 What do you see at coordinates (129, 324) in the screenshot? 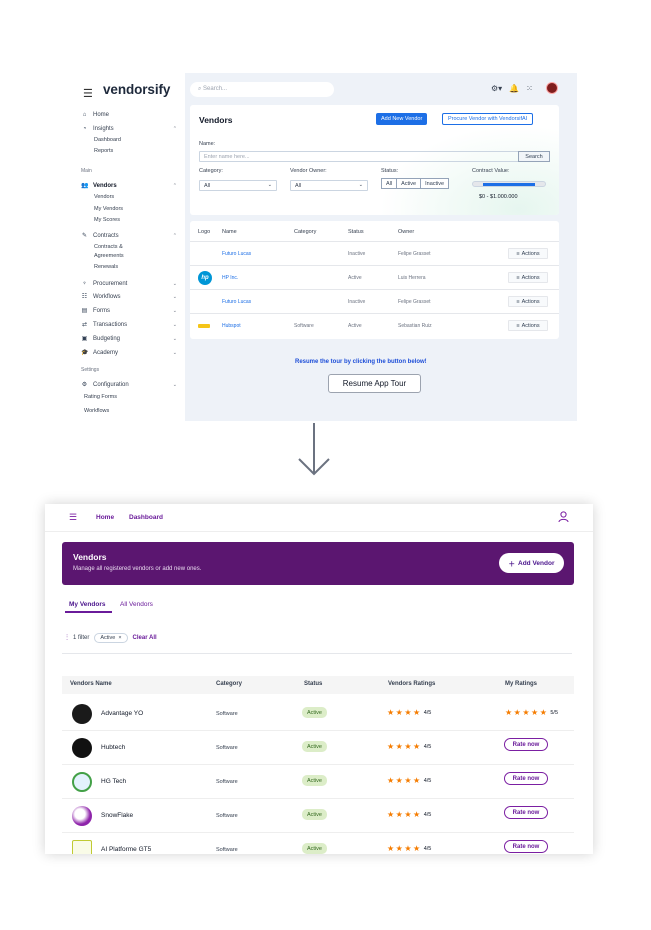
I see `nav-transactions: ⇄ Transactions ⌄` at bounding box center [129, 324].